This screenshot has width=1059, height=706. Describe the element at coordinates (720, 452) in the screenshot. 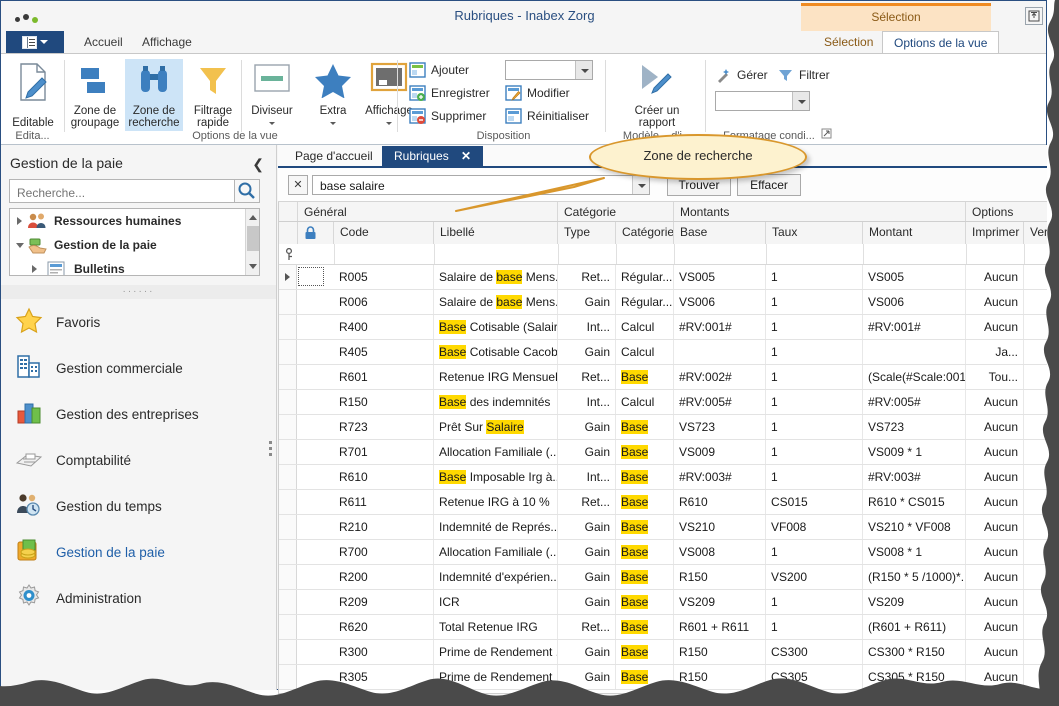

I see `cell-base: VS009` at that location.